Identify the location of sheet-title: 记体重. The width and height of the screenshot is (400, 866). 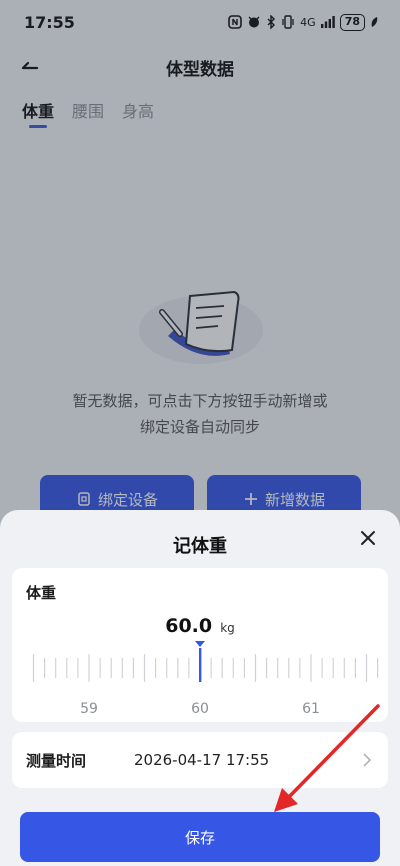
(200, 546).